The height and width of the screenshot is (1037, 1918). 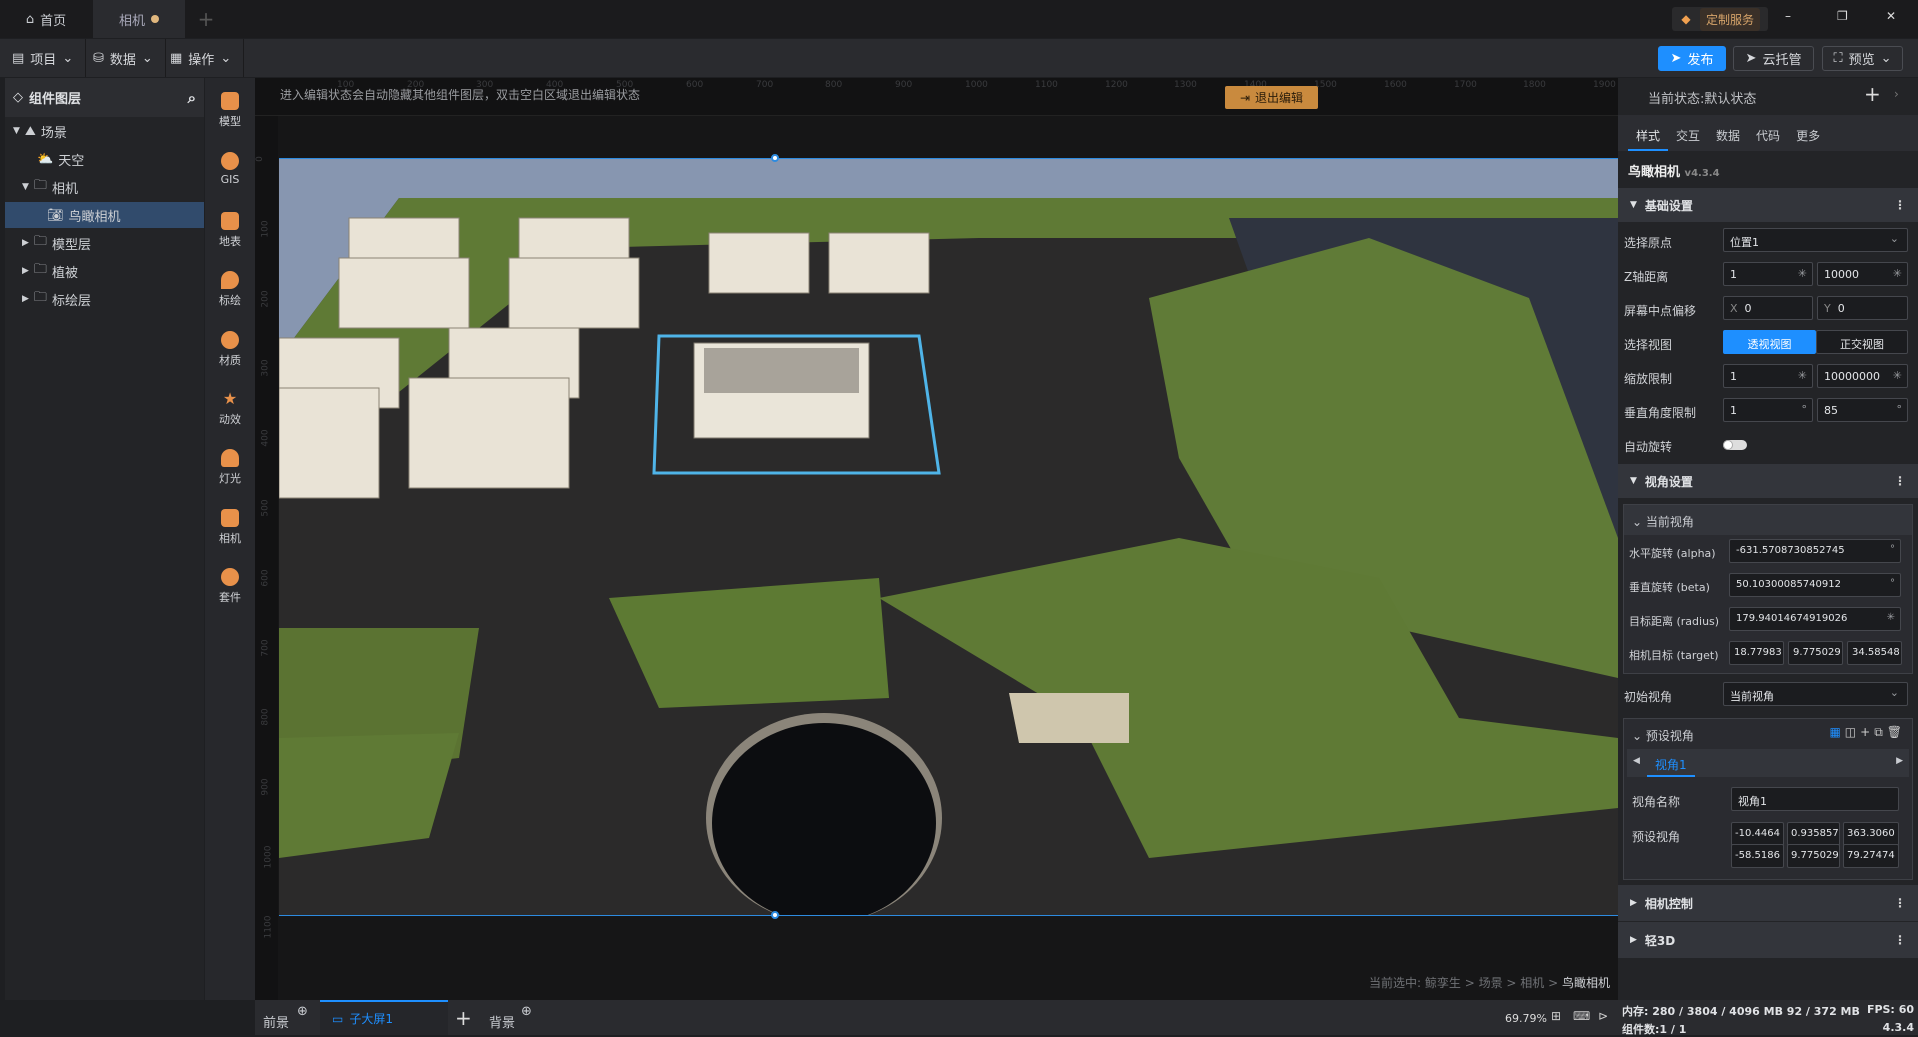 I want to click on section-light-3d: ▶ 轻3D ⋮, so click(x=1768, y=940).